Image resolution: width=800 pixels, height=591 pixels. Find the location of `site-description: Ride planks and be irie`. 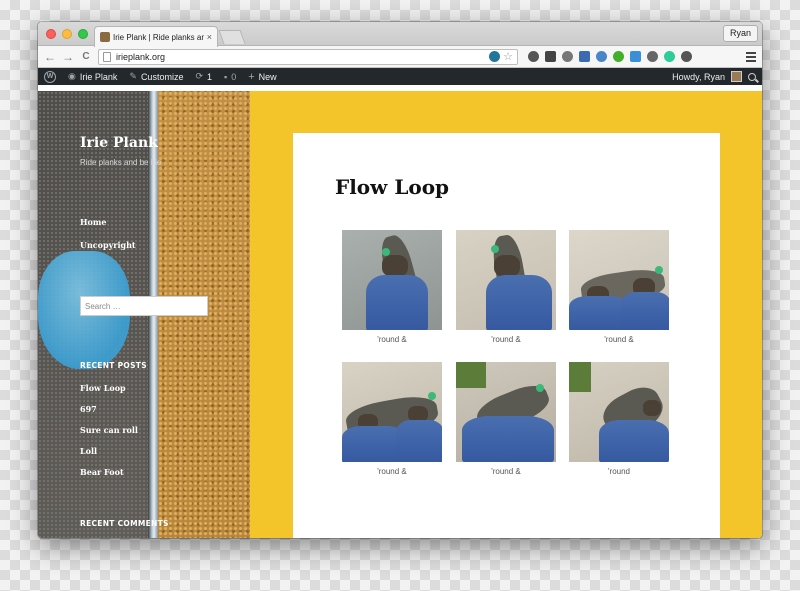

site-description: Ride planks and be irie is located at coordinates (121, 162).